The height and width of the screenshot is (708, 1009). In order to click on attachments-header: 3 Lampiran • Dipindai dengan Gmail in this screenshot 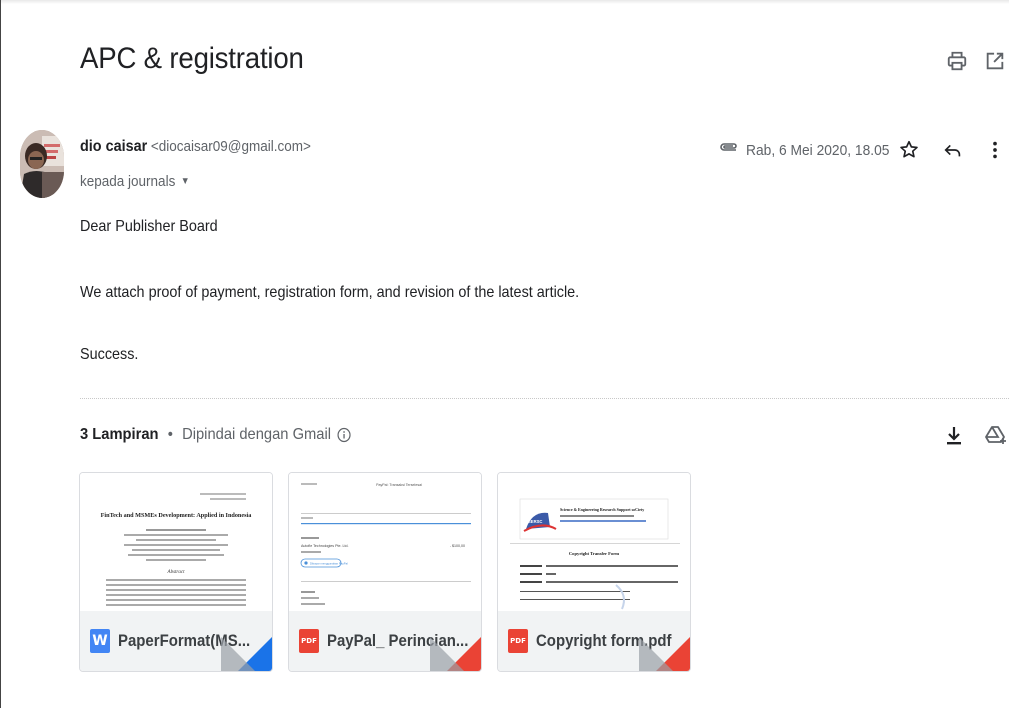, I will do `click(215, 435)`.